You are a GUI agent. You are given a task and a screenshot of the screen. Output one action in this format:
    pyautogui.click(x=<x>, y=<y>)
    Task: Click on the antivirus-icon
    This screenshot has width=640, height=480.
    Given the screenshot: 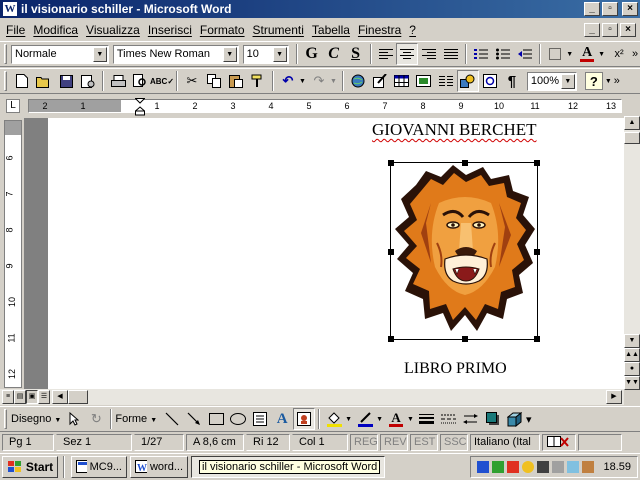 What is the action you would take?
    pyautogui.click(x=498, y=467)
    